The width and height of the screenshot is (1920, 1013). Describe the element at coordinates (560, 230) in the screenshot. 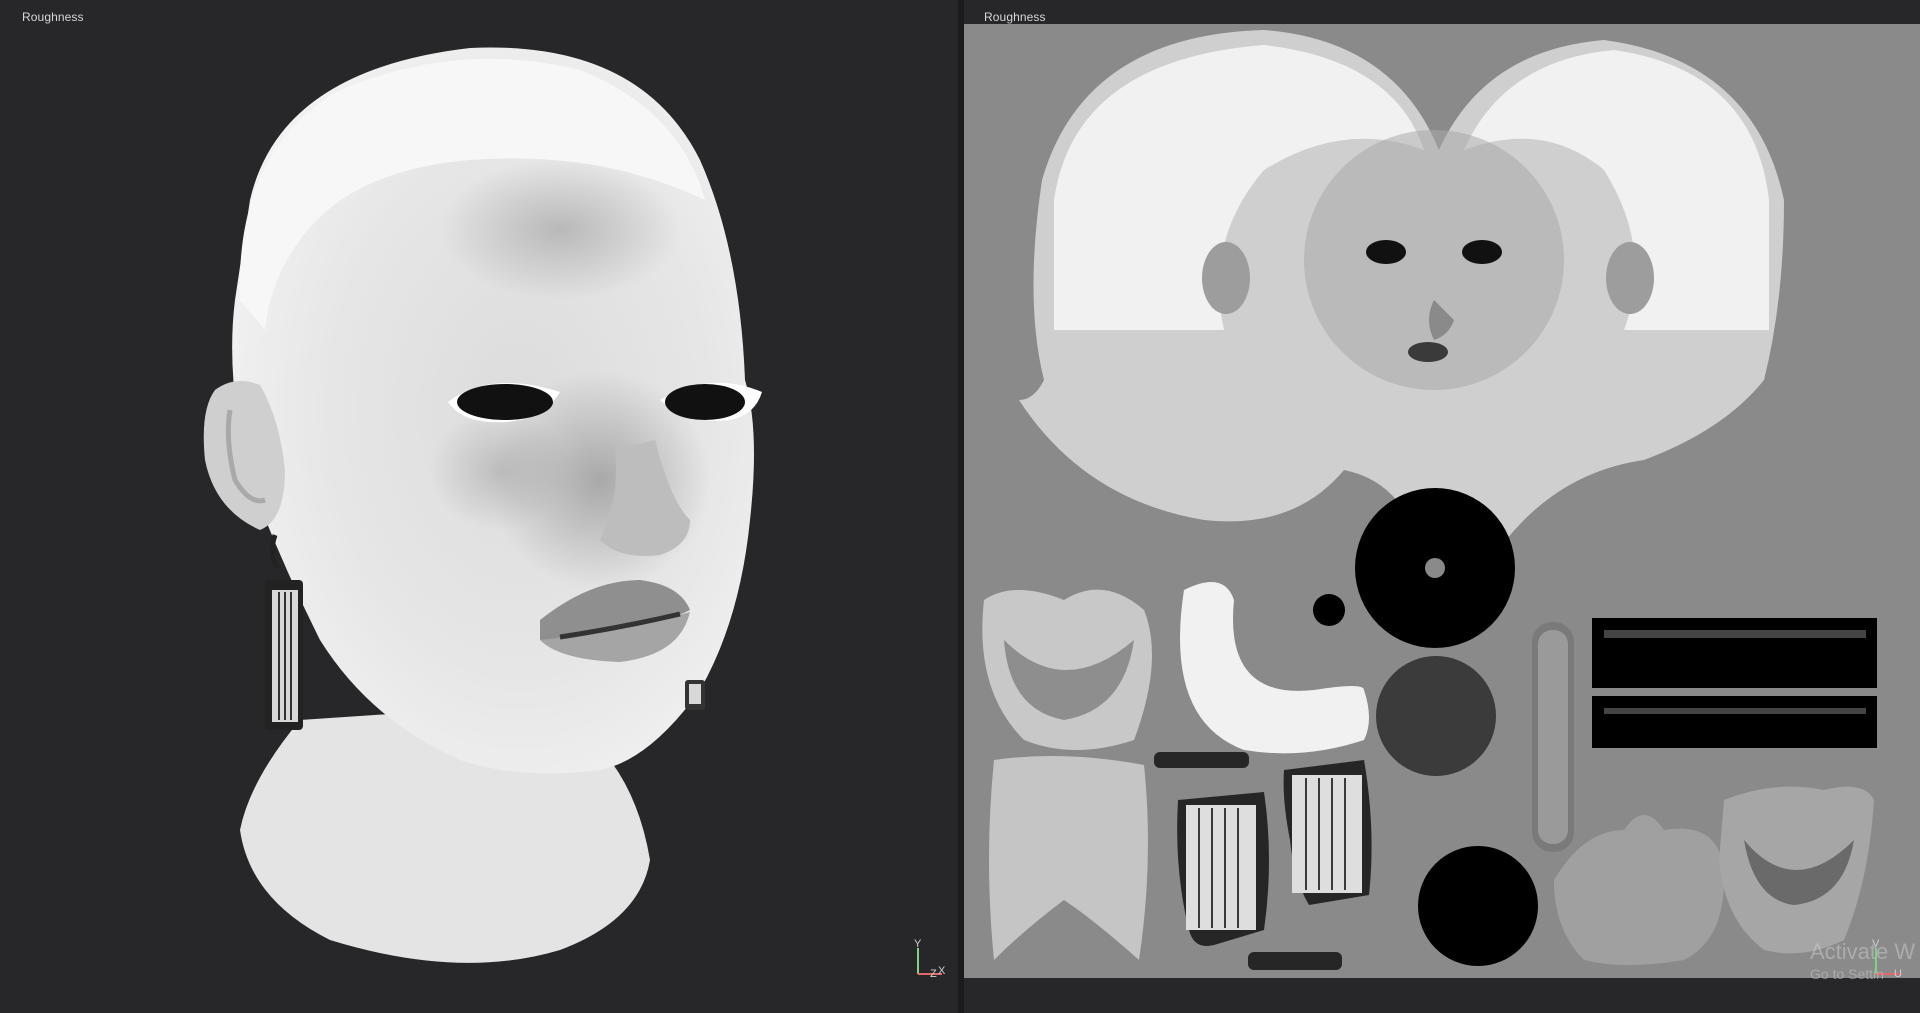

I see `forehead-shade` at that location.